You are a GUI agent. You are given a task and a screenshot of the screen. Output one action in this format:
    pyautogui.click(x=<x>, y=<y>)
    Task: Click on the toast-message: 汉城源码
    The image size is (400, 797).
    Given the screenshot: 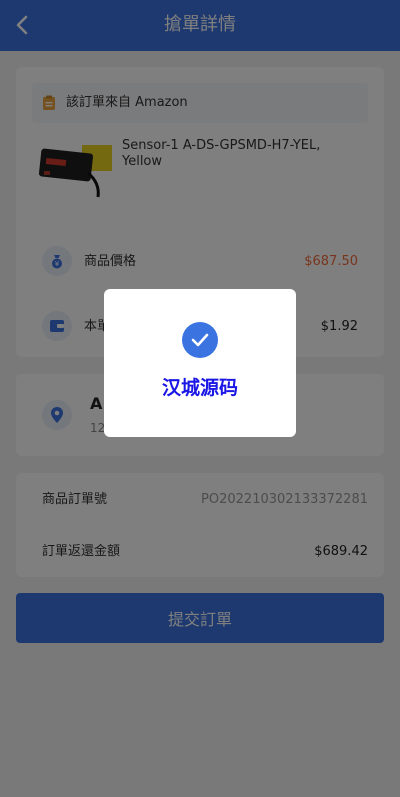 What is the action you would take?
    pyautogui.click(x=199, y=388)
    